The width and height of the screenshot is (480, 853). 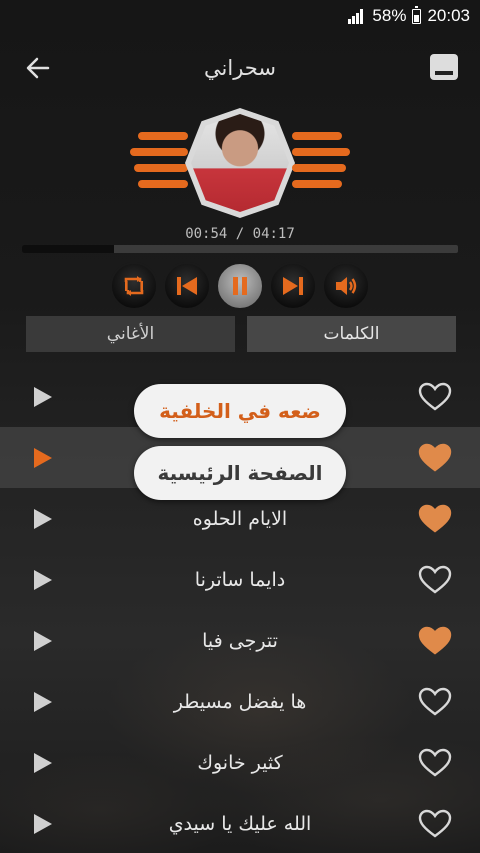 What do you see at coordinates (351, 334) in the screenshot?
I see `tab-lyrics: الكلمات` at bounding box center [351, 334].